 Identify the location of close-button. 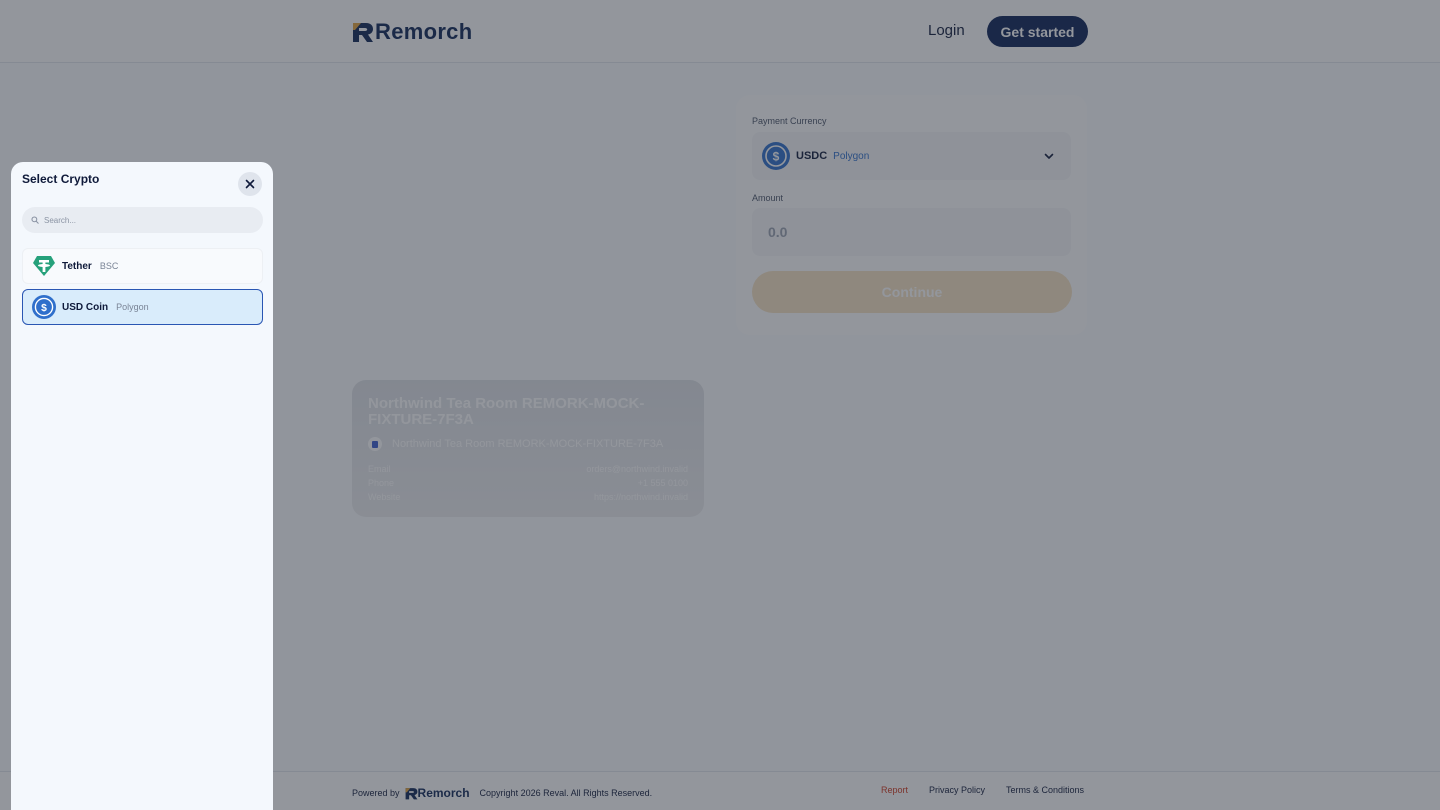
(250, 184).